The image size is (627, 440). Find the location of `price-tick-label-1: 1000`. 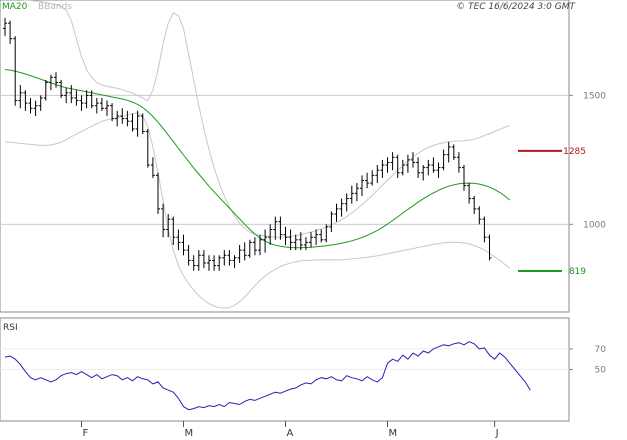

price-tick-label-1: 1000 is located at coordinates (594, 225).